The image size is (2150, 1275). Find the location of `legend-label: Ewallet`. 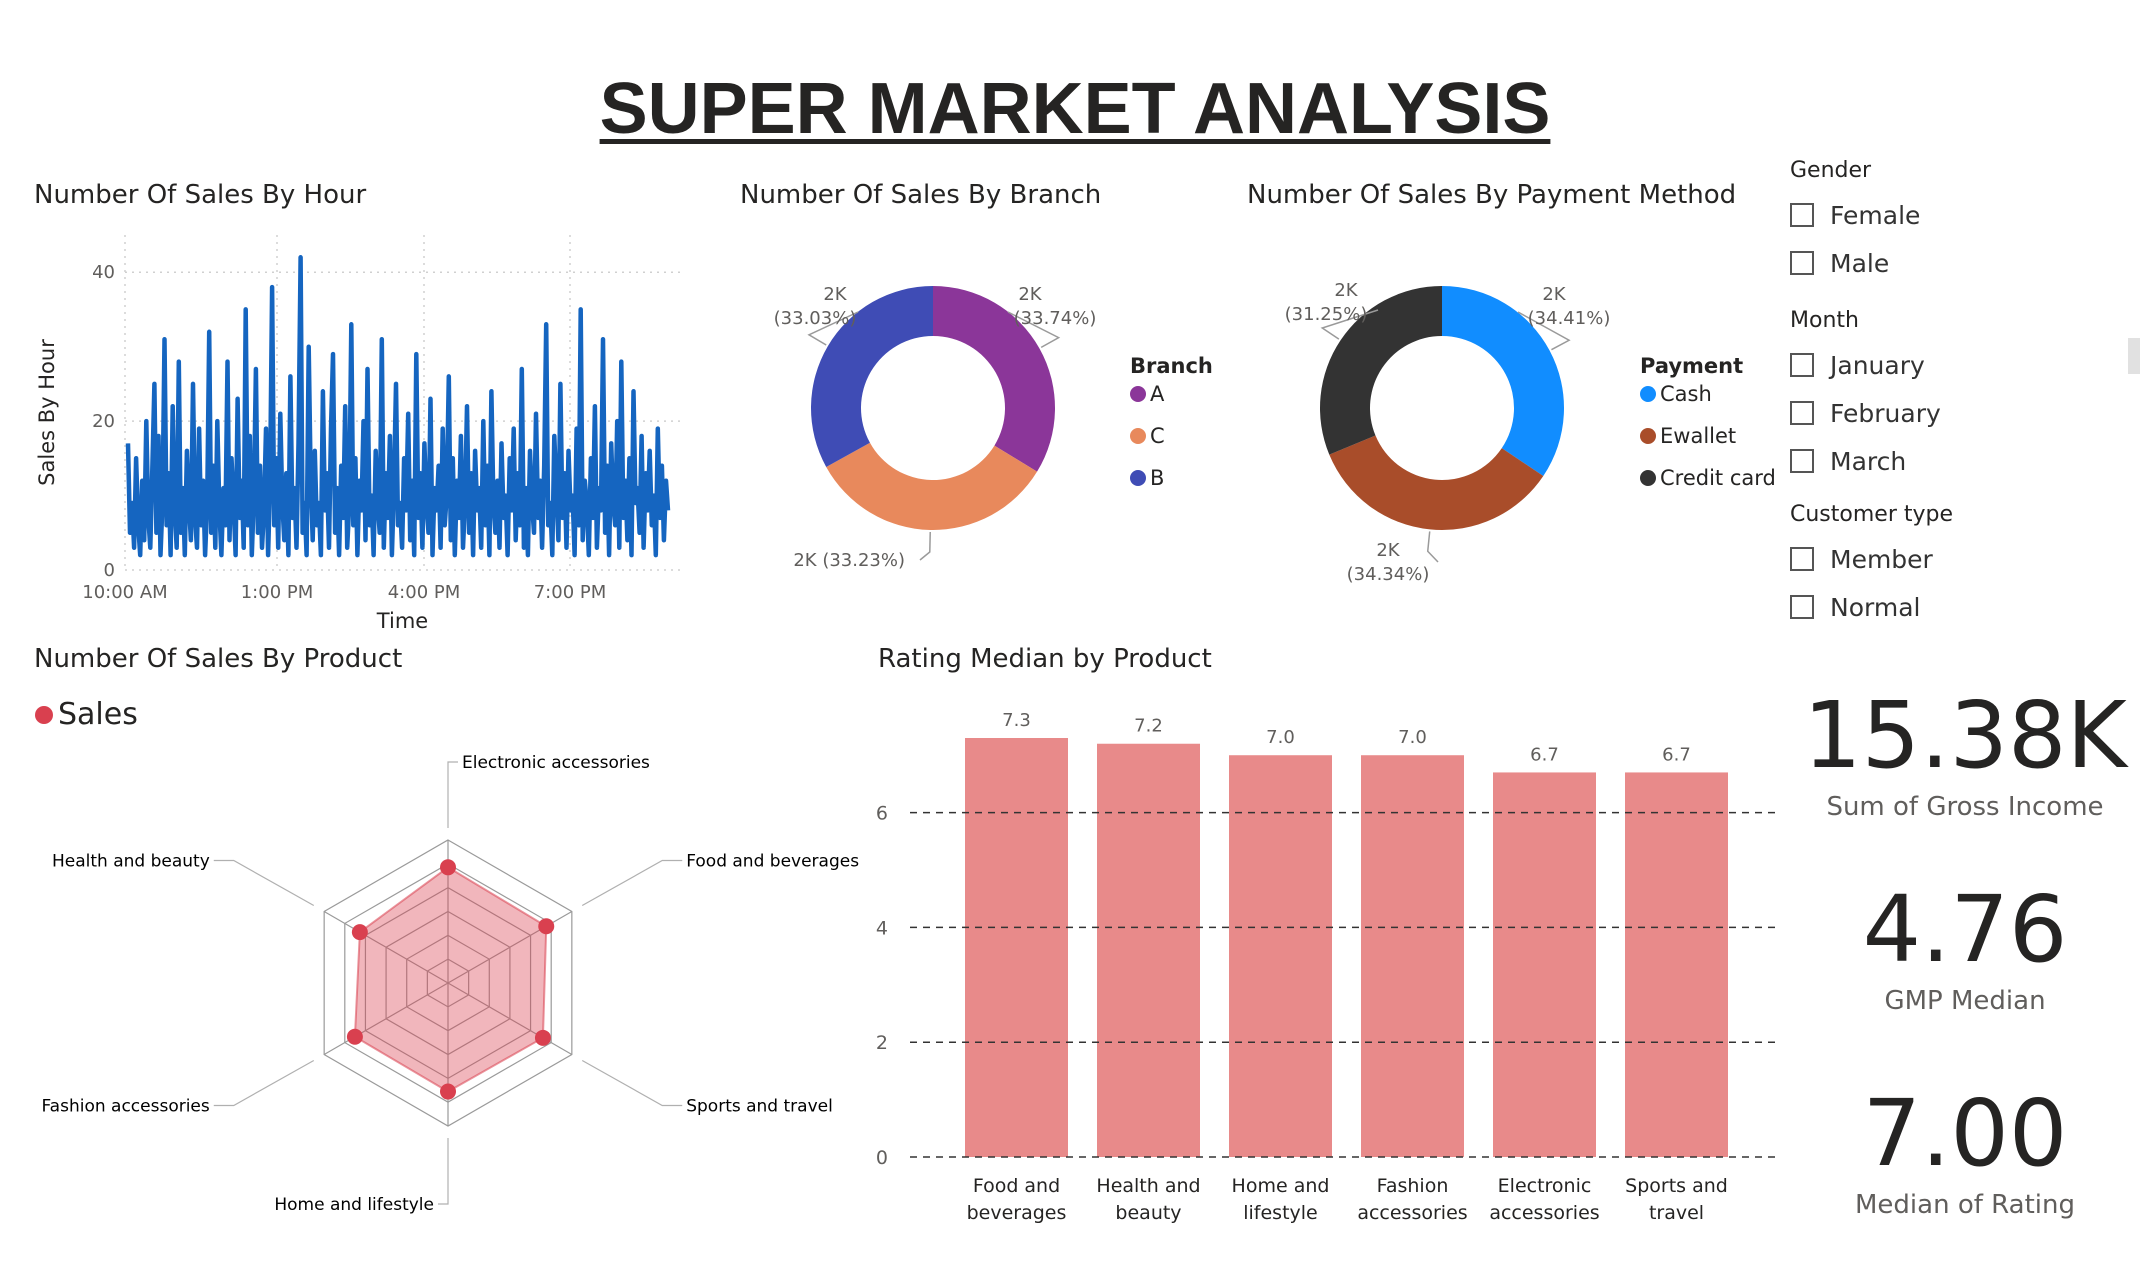

legend-label: Ewallet is located at coordinates (1698, 436).